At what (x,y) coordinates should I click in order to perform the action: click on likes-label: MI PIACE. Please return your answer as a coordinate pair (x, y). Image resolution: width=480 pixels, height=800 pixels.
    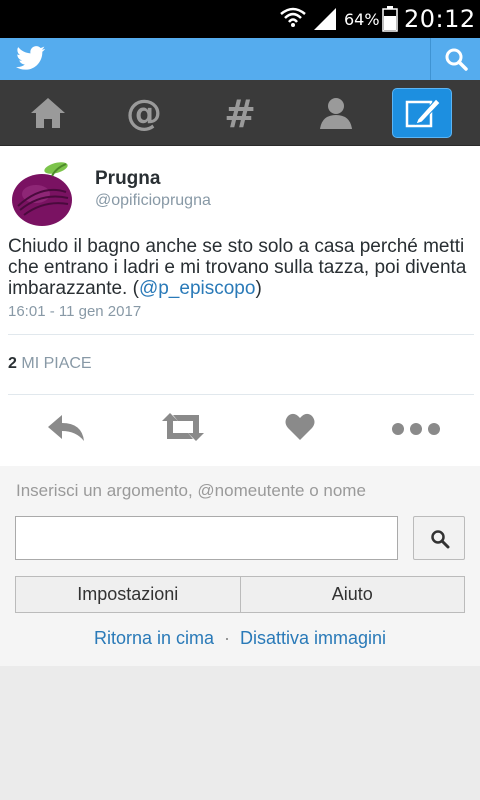
    Looking at the image, I should click on (56, 363).